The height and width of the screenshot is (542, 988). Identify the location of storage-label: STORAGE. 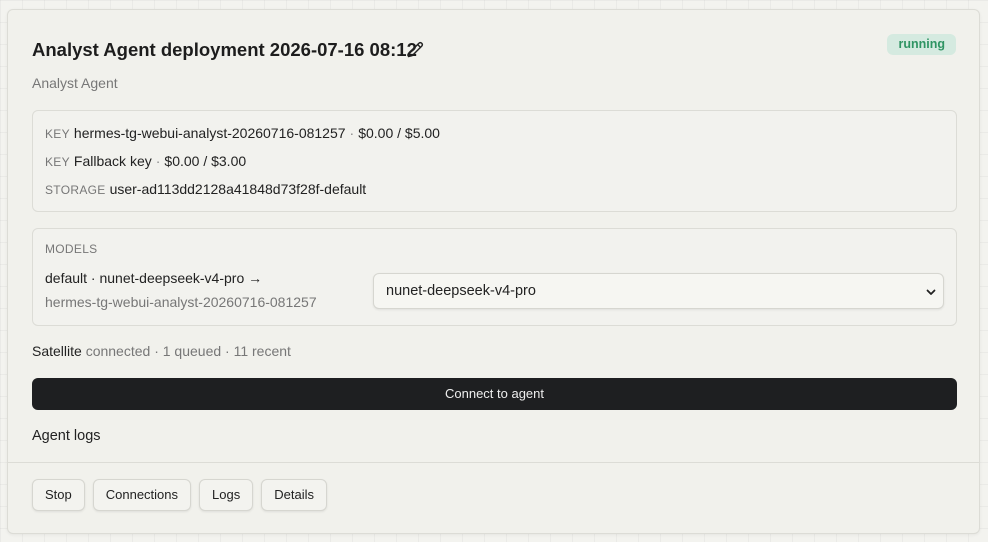
(75, 190).